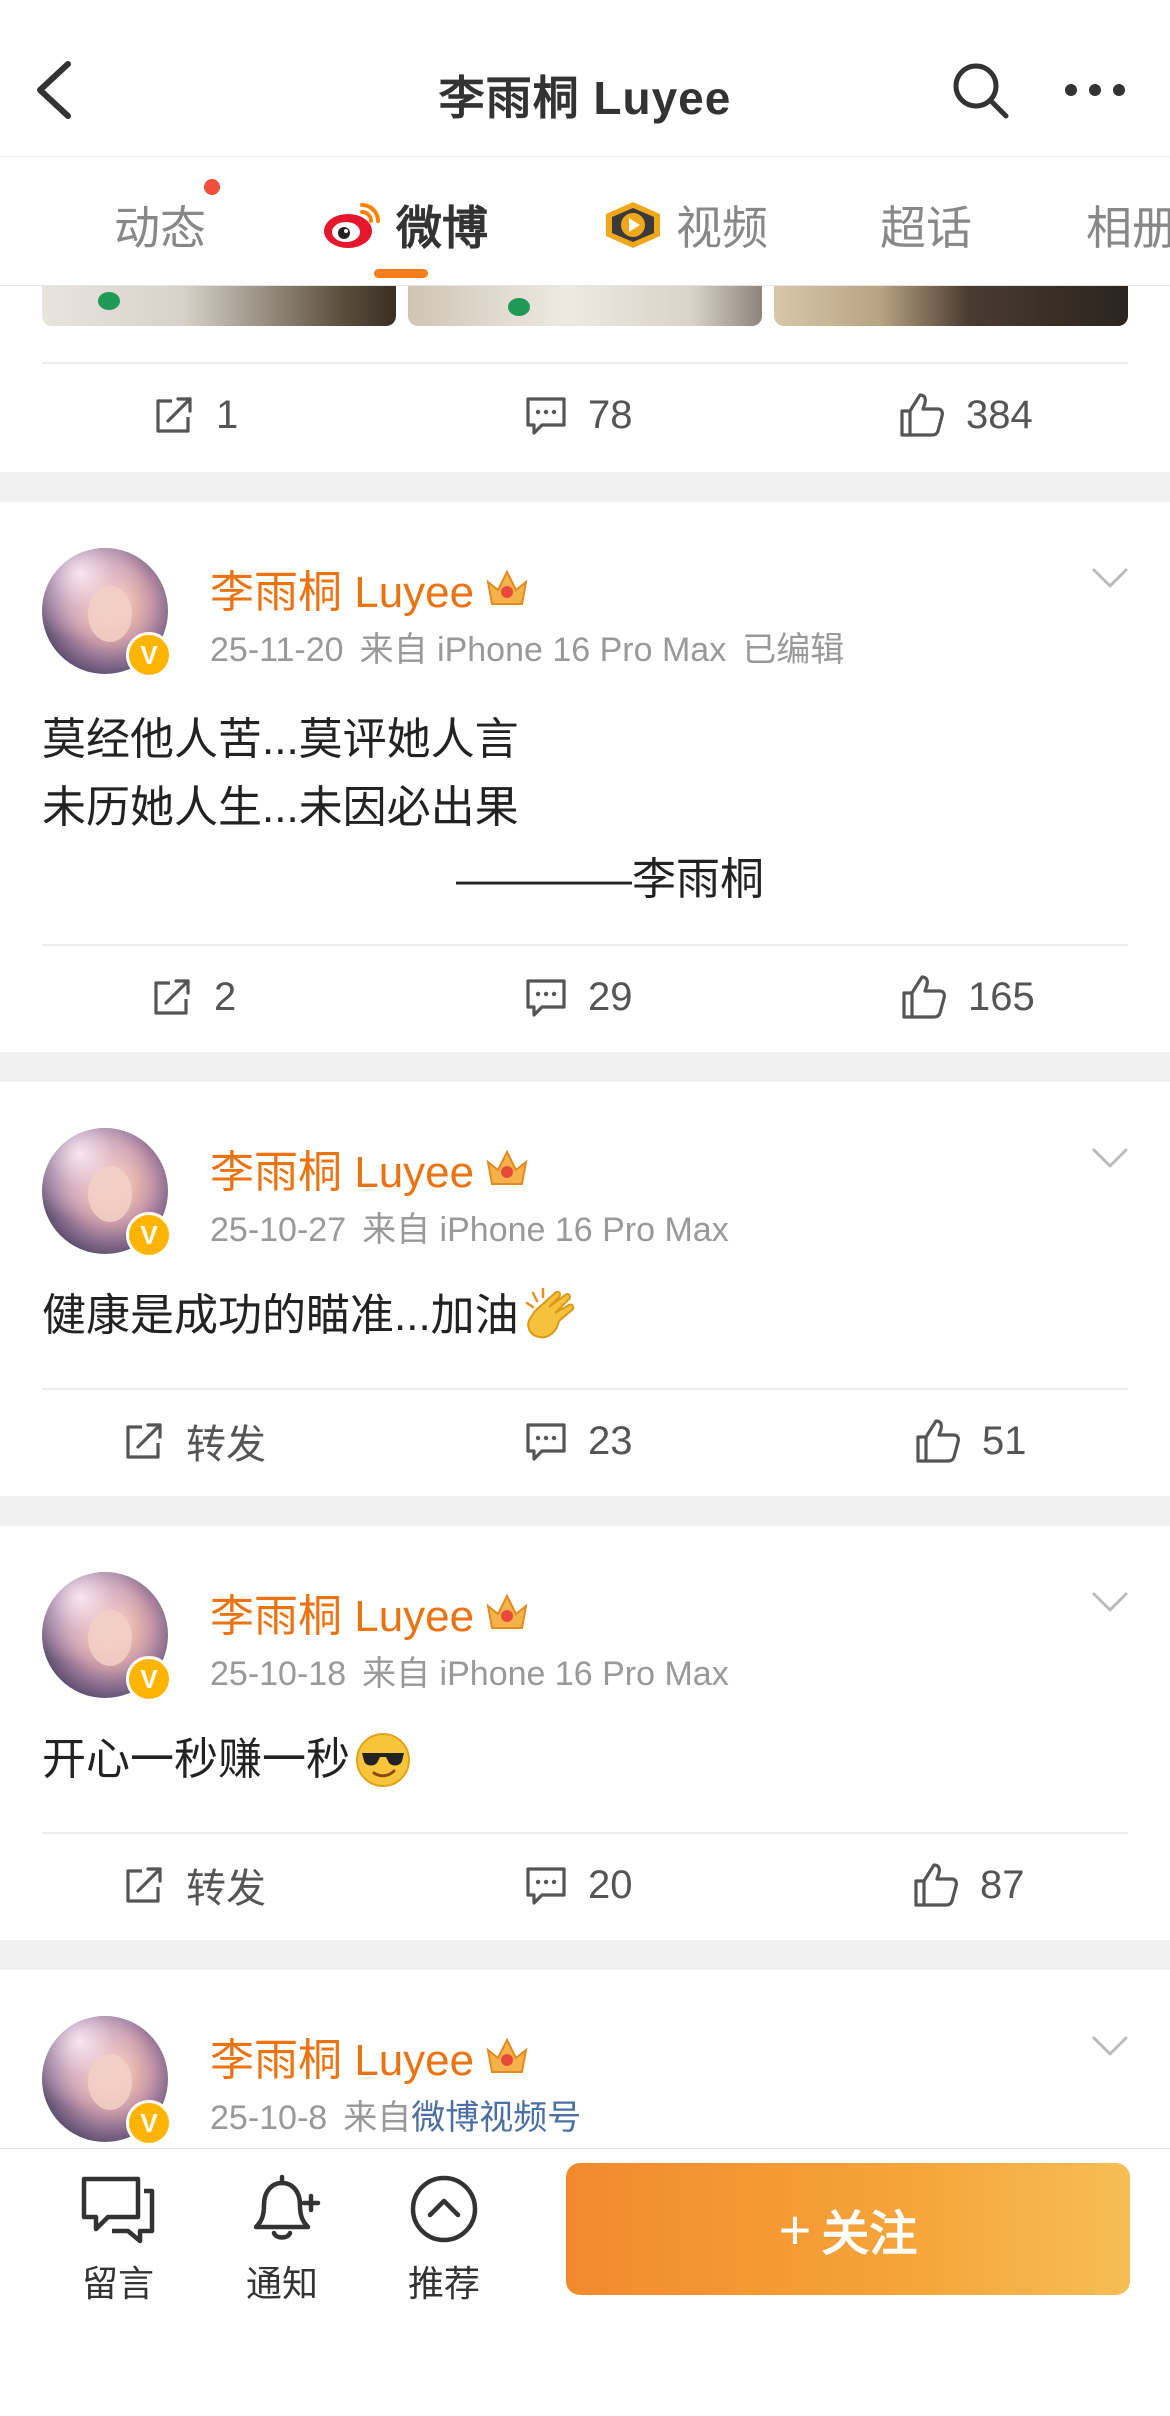  I want to click on repost-button: 2, so click(193, 997).